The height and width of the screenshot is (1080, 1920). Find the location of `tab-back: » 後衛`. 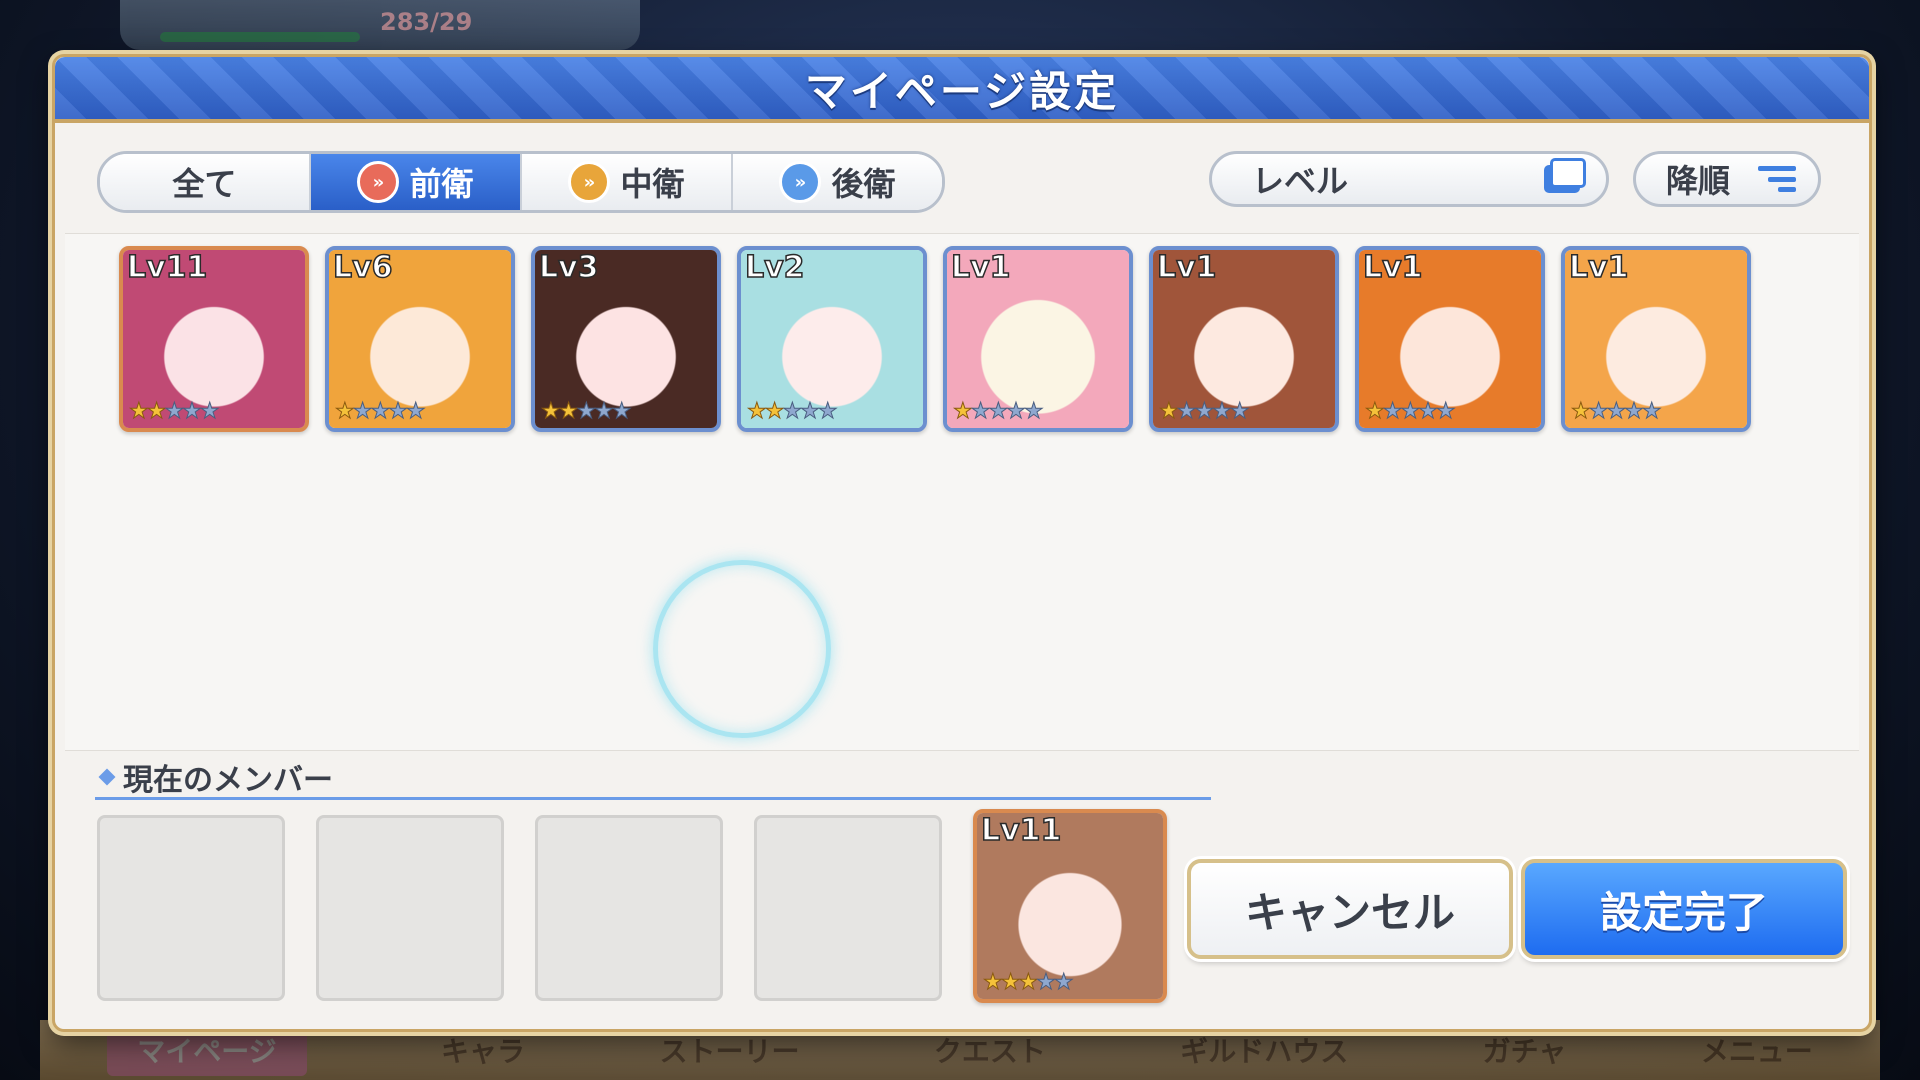

tab-back: » 後衛 is located at coordinates (837, 182).